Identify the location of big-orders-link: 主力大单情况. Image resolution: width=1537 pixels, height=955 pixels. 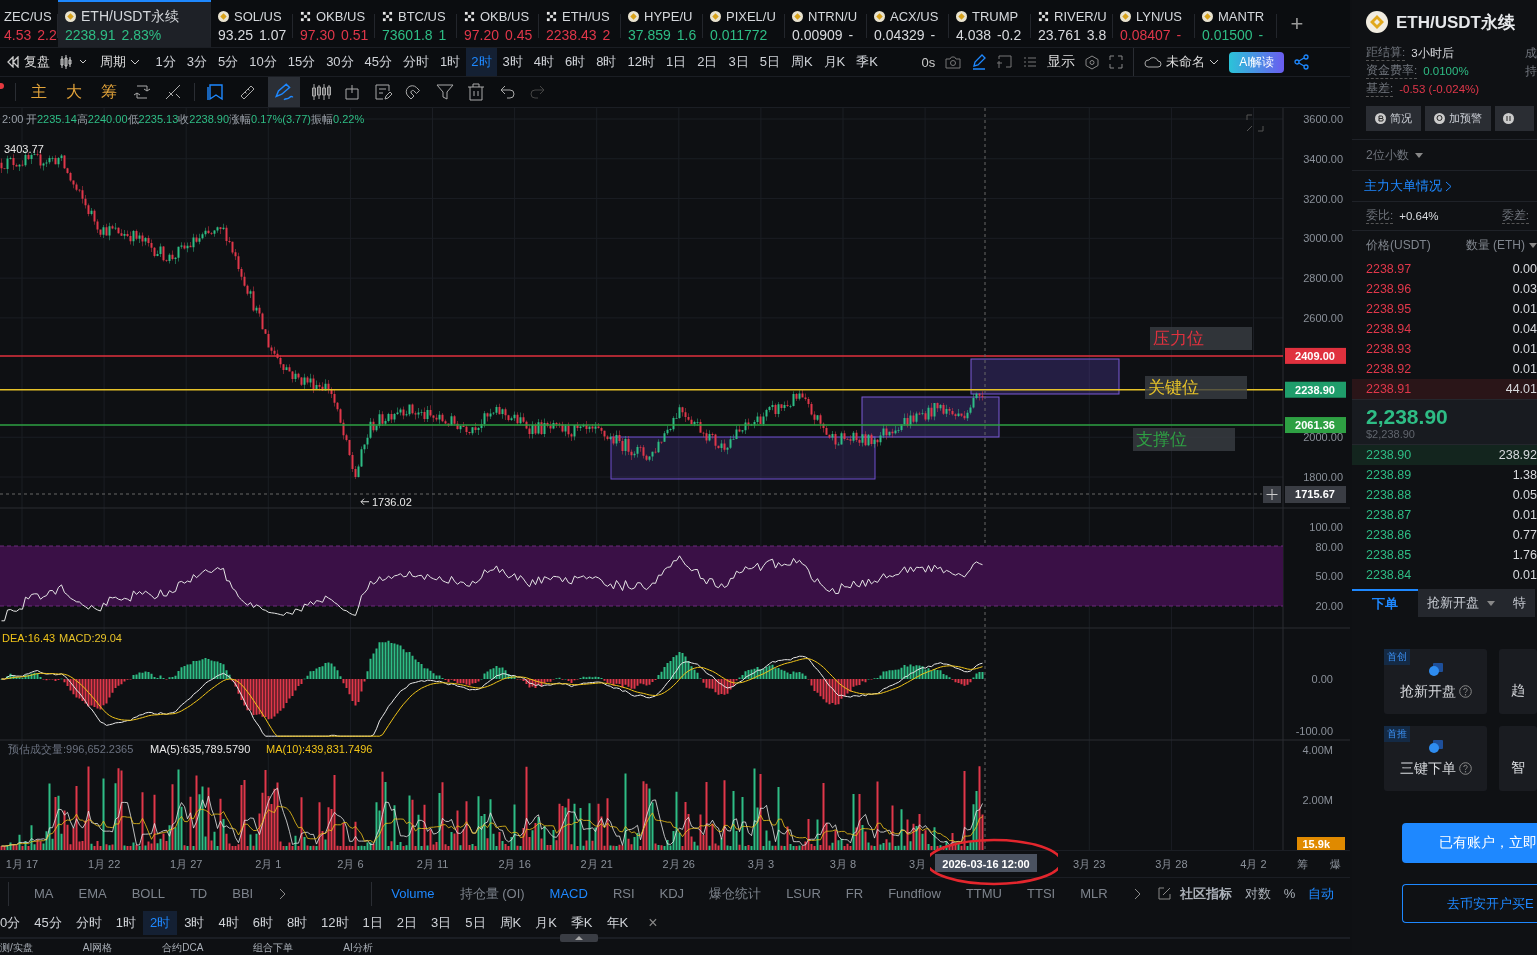
(1403, 186).